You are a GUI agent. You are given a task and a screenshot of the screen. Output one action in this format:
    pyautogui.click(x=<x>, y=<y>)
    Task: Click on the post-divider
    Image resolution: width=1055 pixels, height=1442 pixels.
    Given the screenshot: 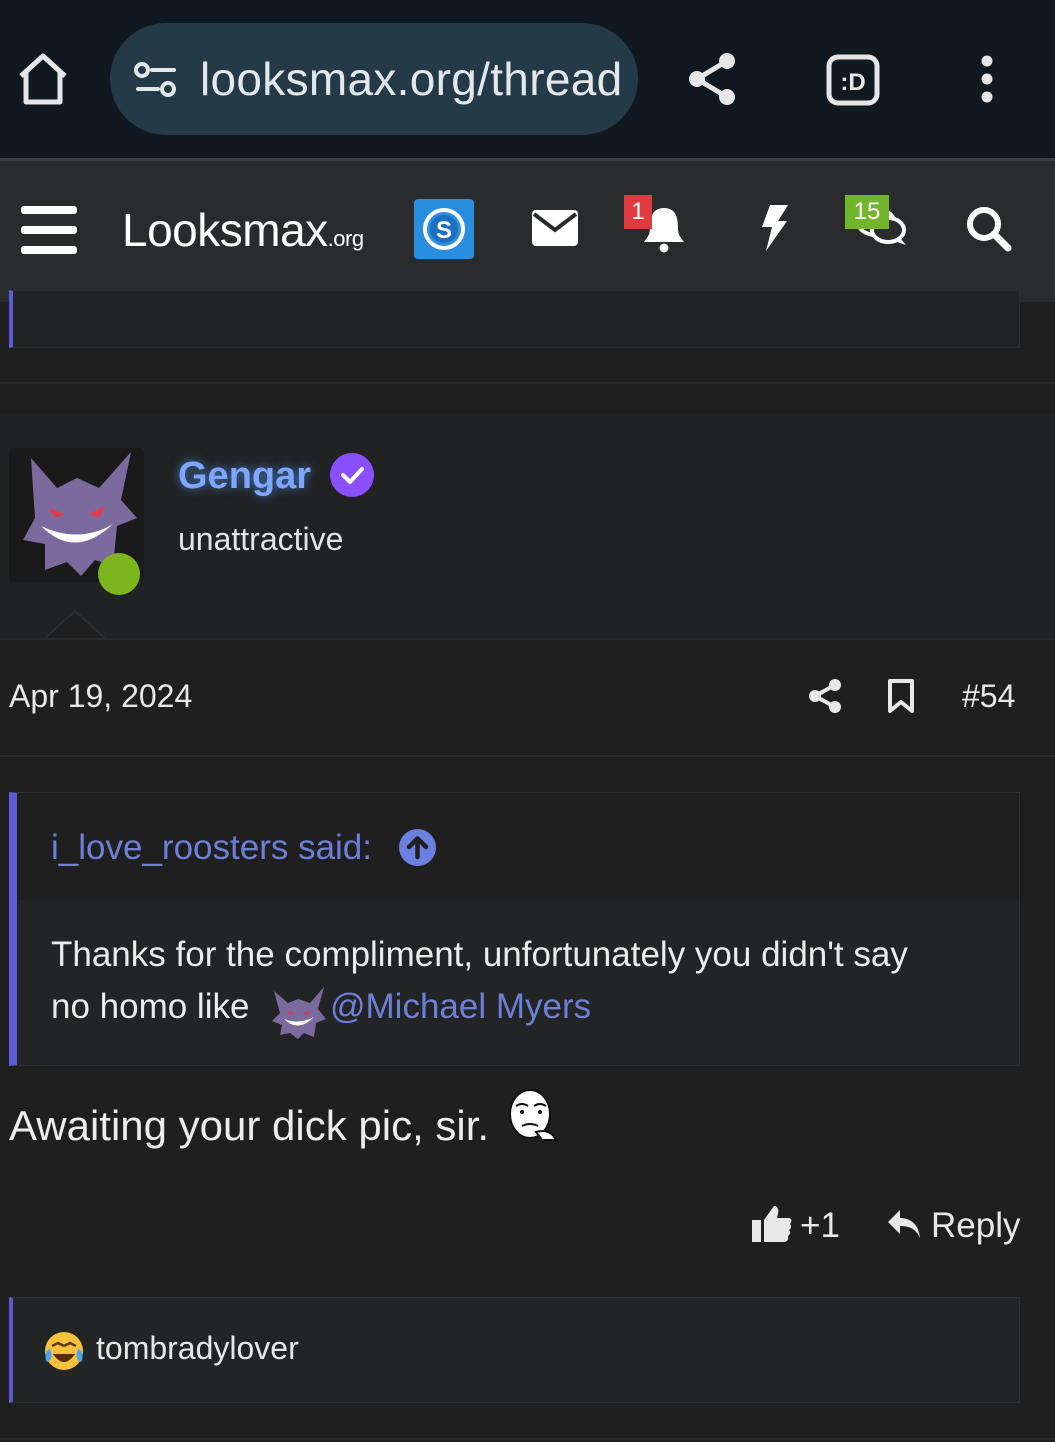 What is the action you would take?
    pyautogui.click(x=527, y=383)
    